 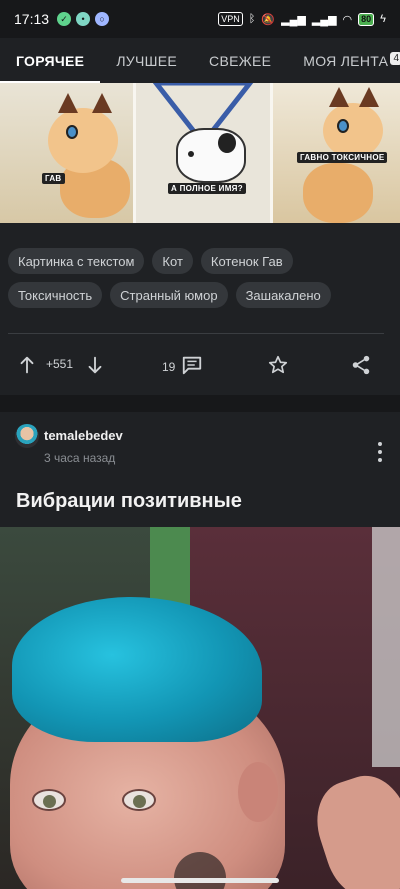 What do you see at coordinates (200, 880) in the screenshot?
I see `gesture-nav-bar` at bounding box center [200, 880].